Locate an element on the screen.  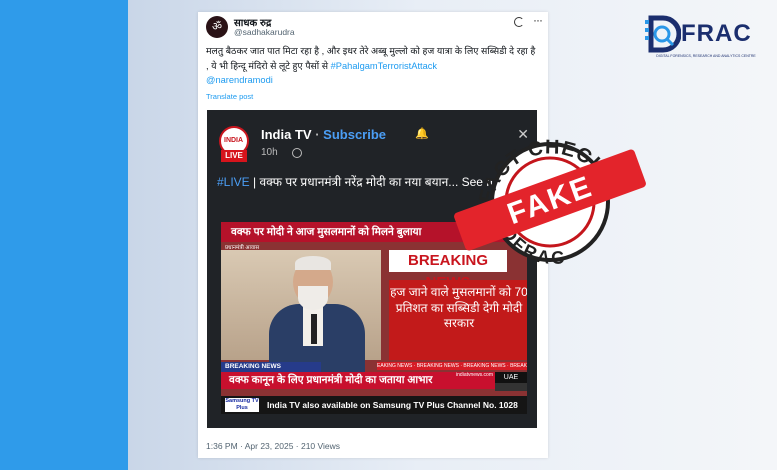
subscribe-label: Subscribe is located at coordinates (355, 134).